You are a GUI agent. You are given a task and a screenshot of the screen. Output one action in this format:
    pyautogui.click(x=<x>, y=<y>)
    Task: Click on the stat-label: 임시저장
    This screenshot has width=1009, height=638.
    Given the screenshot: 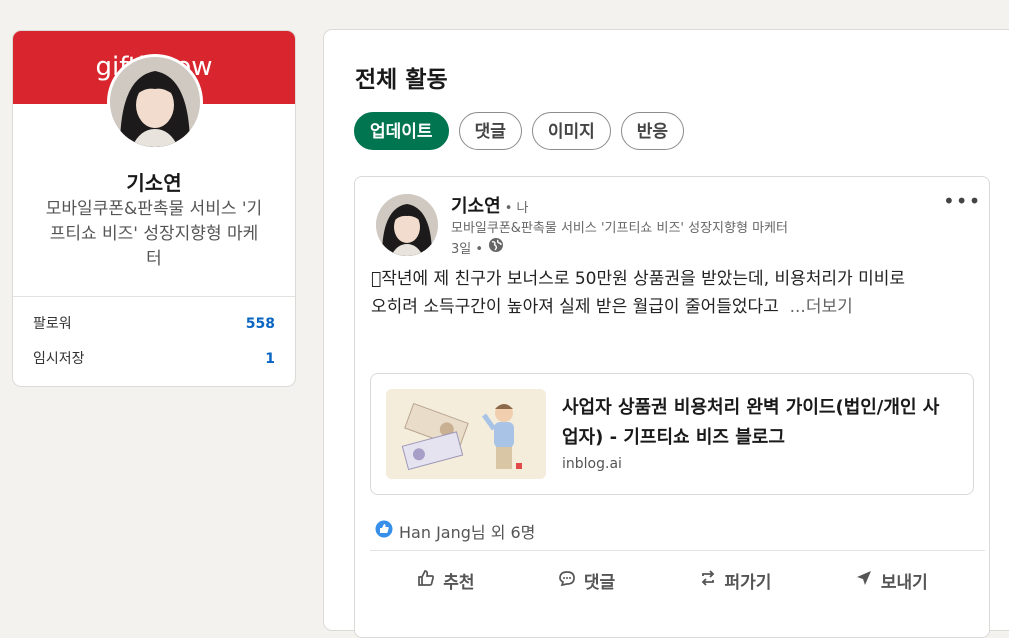 What is the action you would take?
    pyautogui.click(x=59, y=359)
    